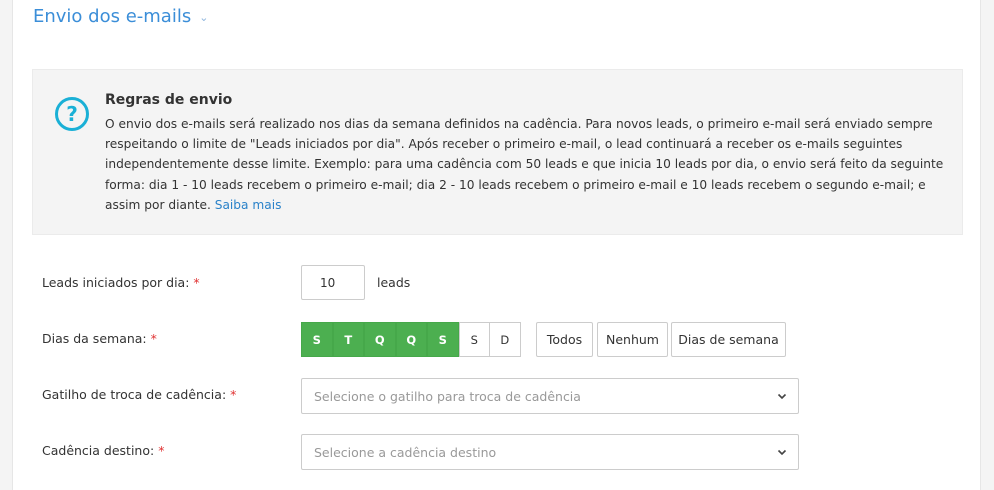 The image size is (994, 490). I want to click on weekdays-label: Dias da semana: *, so click(99, 338).